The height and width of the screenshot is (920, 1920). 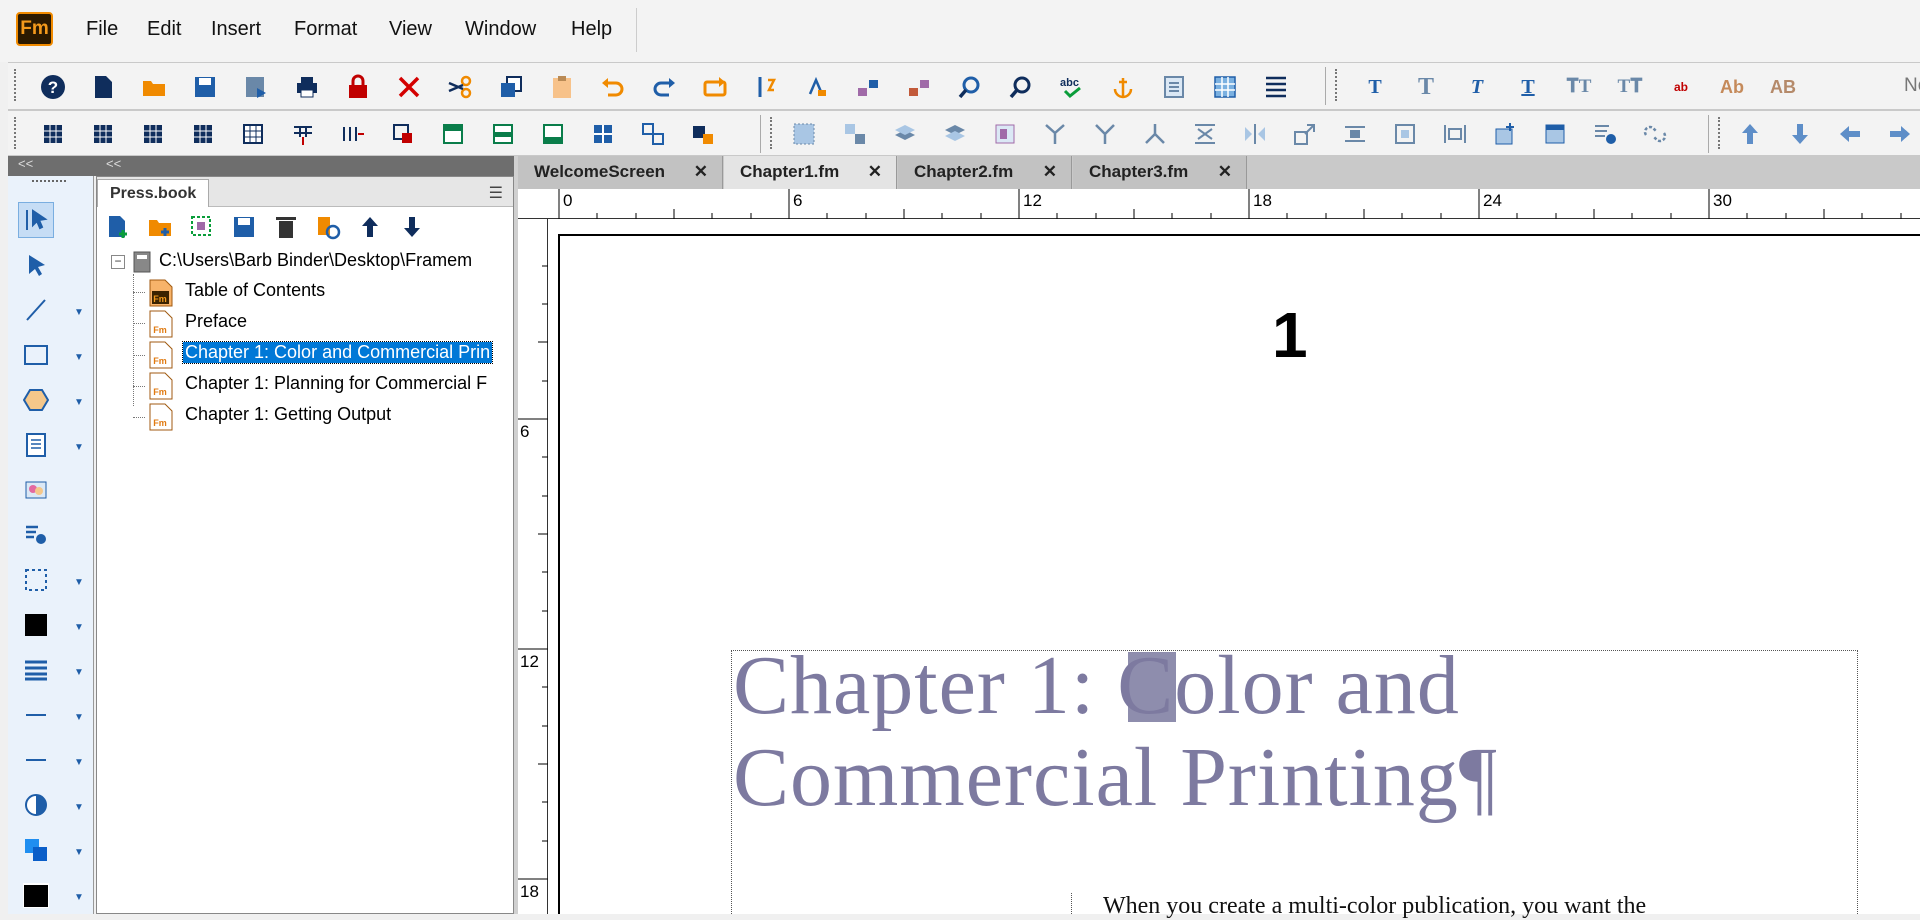 I want to click on flip-up-down-icon, so click(x=1055, y=134).